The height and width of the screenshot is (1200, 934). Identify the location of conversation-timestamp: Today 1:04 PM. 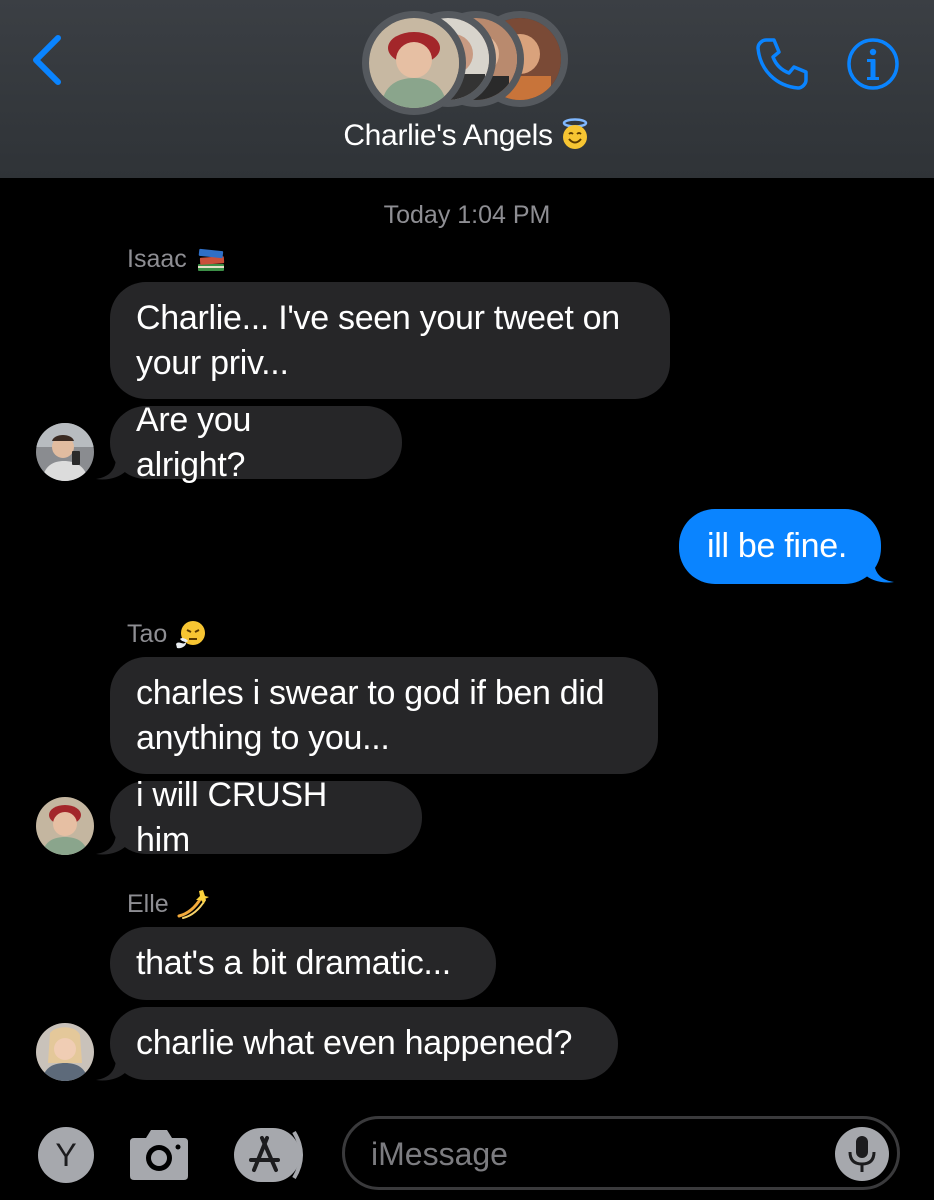
(467, 215).